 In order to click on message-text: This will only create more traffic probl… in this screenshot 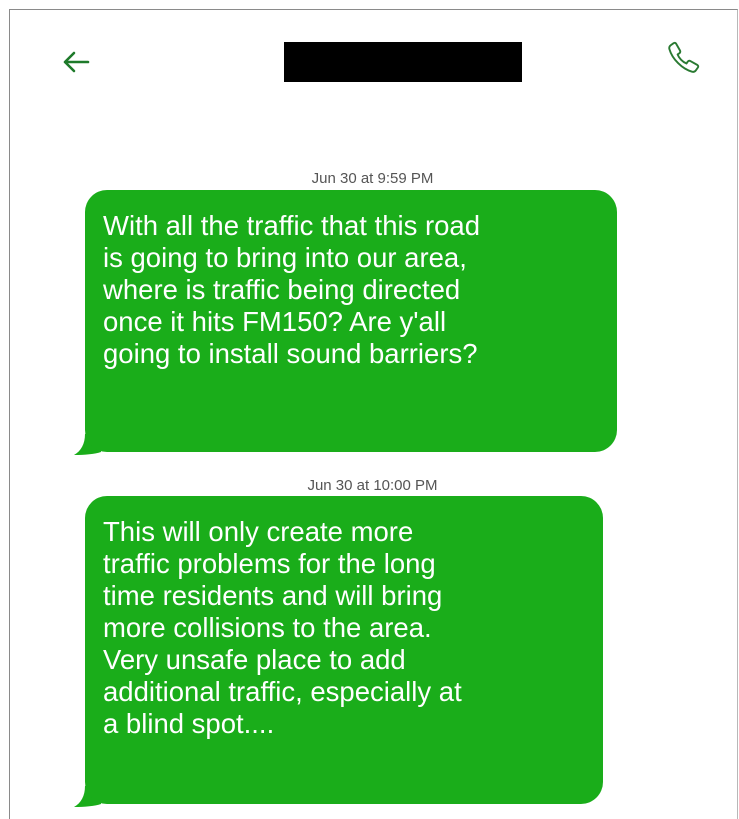, I will do `click(282, 627)`.